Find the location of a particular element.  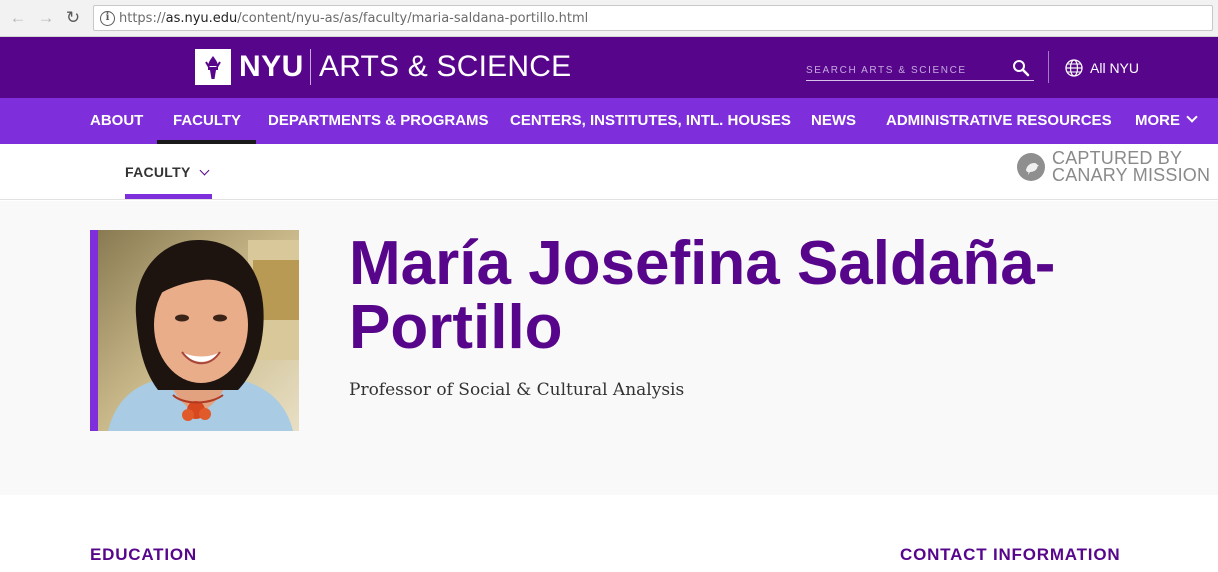

canary-mission-watermark: CAPTURED BY CANARY MISSION is located at coordinates (1131, 167).